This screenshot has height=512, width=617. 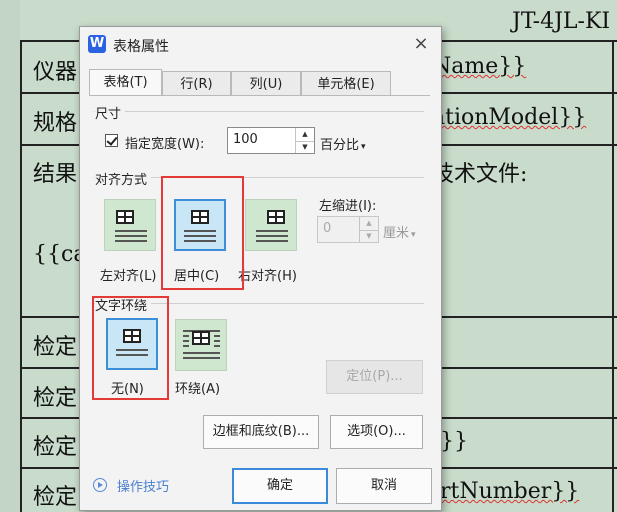 What do you see at coordinates (327, 228) in the screenshot?
I see `left-indent-value: 0` at bounding box center [327, 228].